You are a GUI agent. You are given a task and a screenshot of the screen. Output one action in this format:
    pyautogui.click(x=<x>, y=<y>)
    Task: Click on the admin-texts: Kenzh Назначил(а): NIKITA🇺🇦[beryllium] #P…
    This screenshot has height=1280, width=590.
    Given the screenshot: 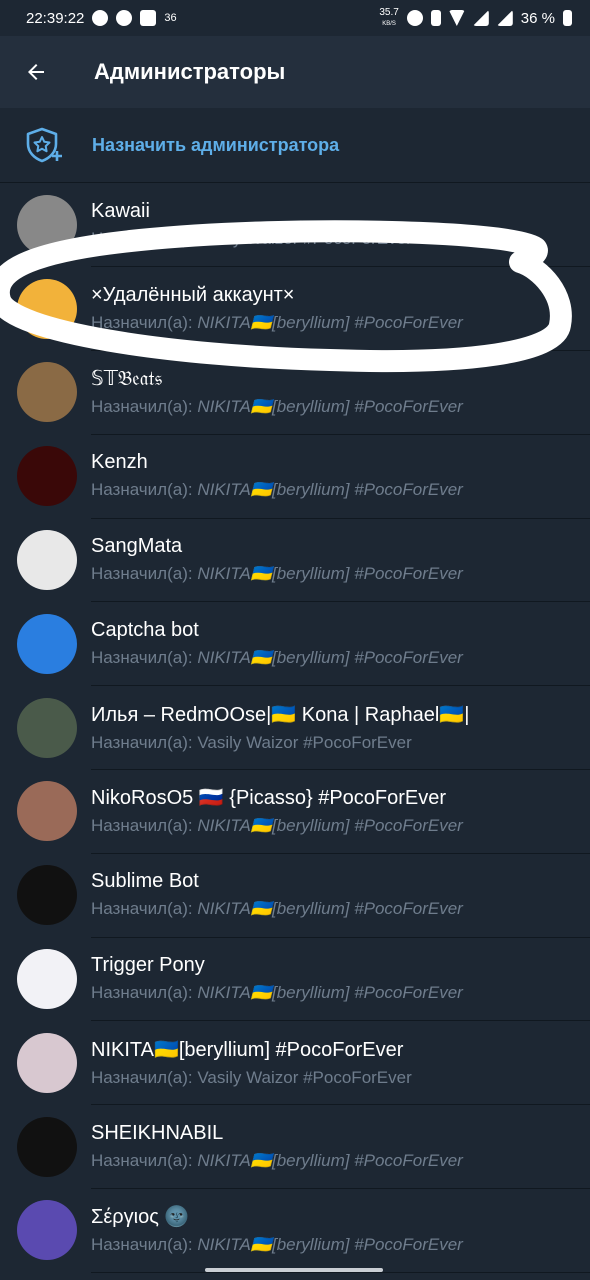 What is the action you would take?
    pyautogui.click(x=340, y=476)
    